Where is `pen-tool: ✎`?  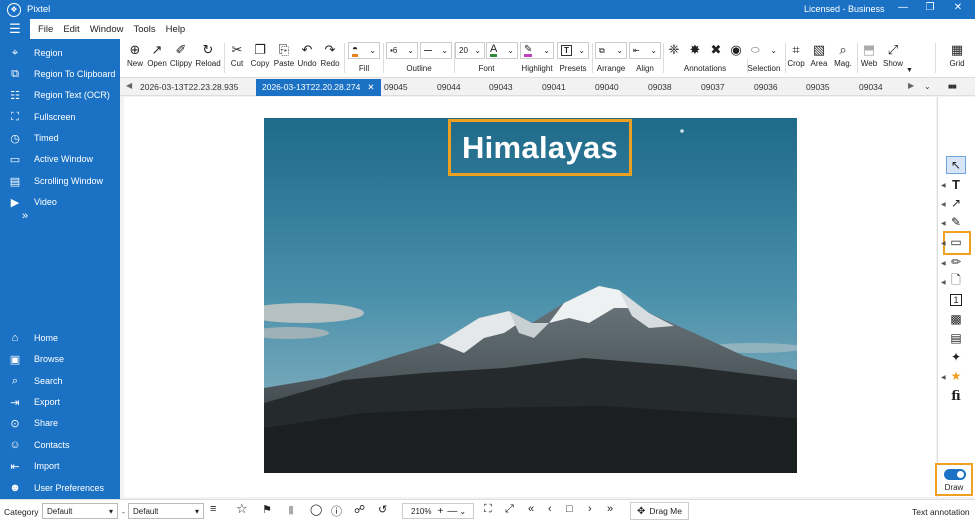
pen-tool: ✎ is located at coordinates (956, 222).